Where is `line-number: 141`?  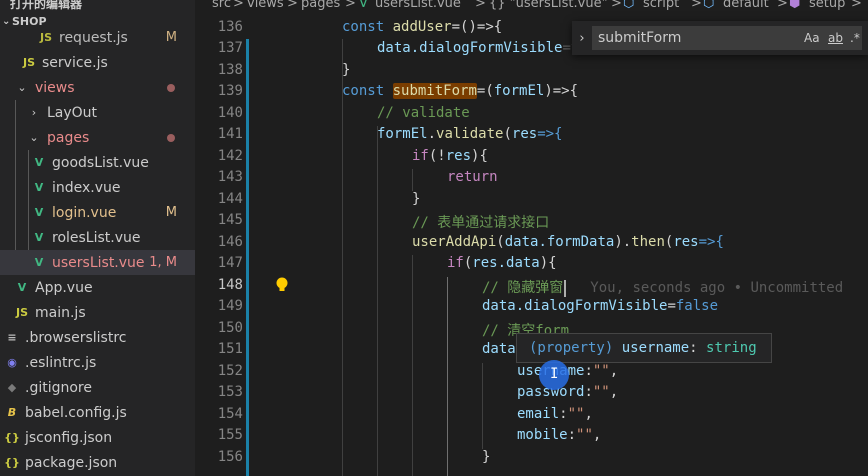 line-number: 141 is located at coordinates (230, 134).